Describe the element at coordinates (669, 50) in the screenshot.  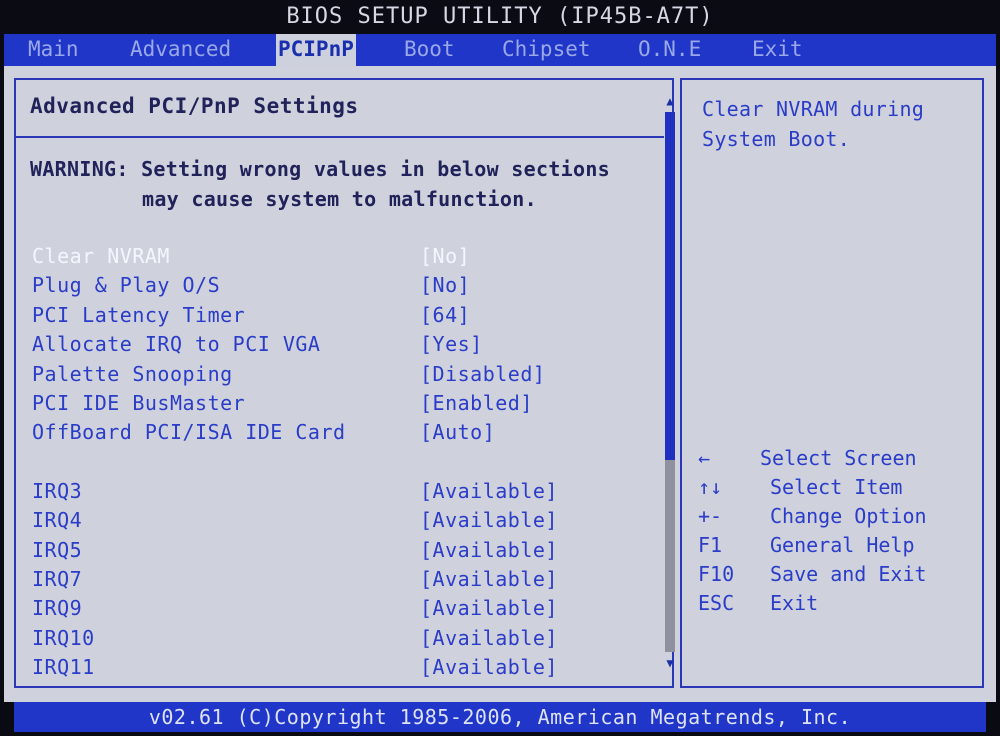
I see `menu-one: O.N.E` at that location.